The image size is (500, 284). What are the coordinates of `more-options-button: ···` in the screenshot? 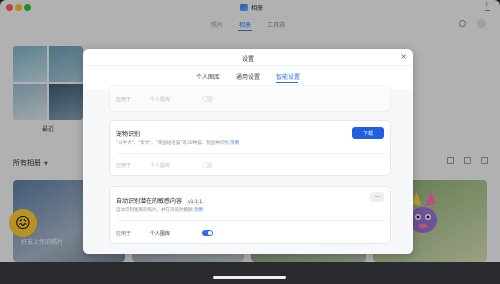 It's located at (377, 197).